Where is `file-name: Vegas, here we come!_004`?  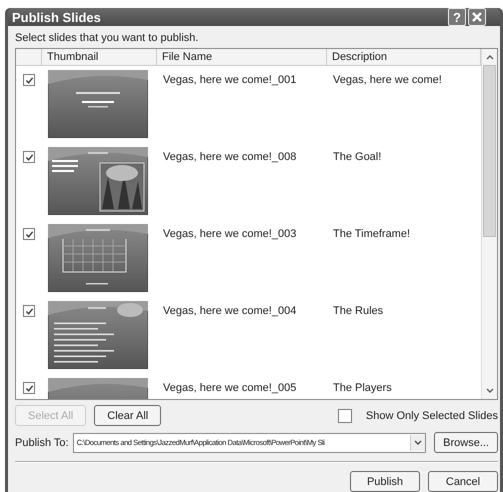 file-name: Vegas, here we come!_004 is located at coordinates (229, 311).